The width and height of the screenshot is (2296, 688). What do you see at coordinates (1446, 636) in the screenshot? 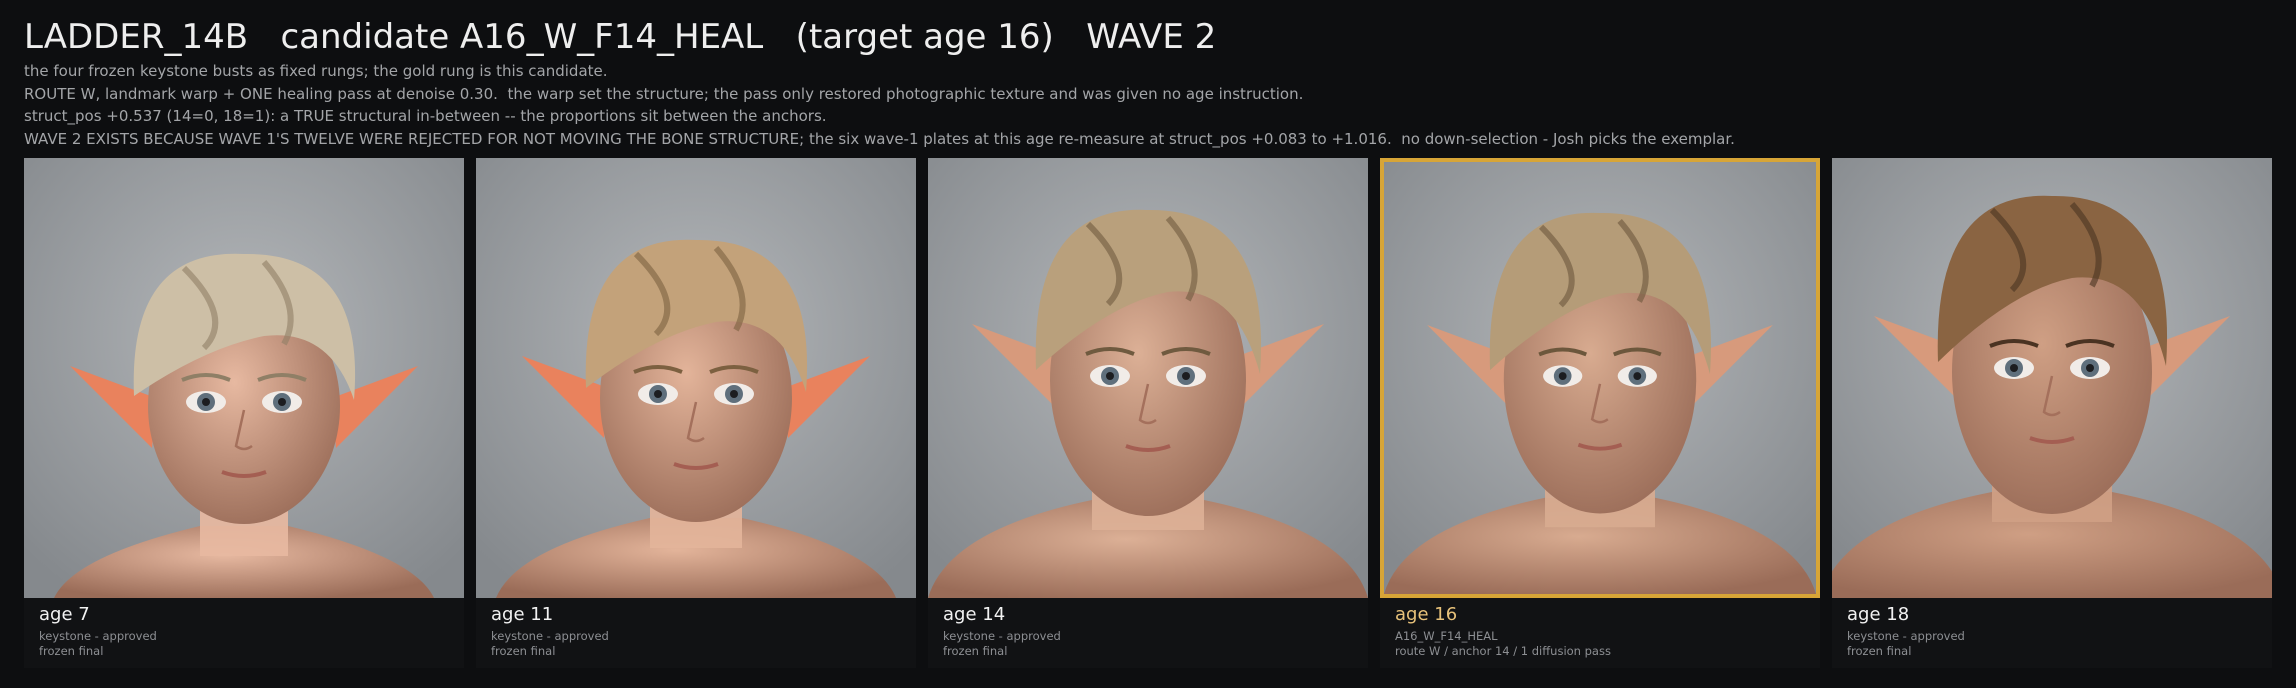
I see `rung-status: A16_W_F14_HEAL` at bounding box center [1446, 636].